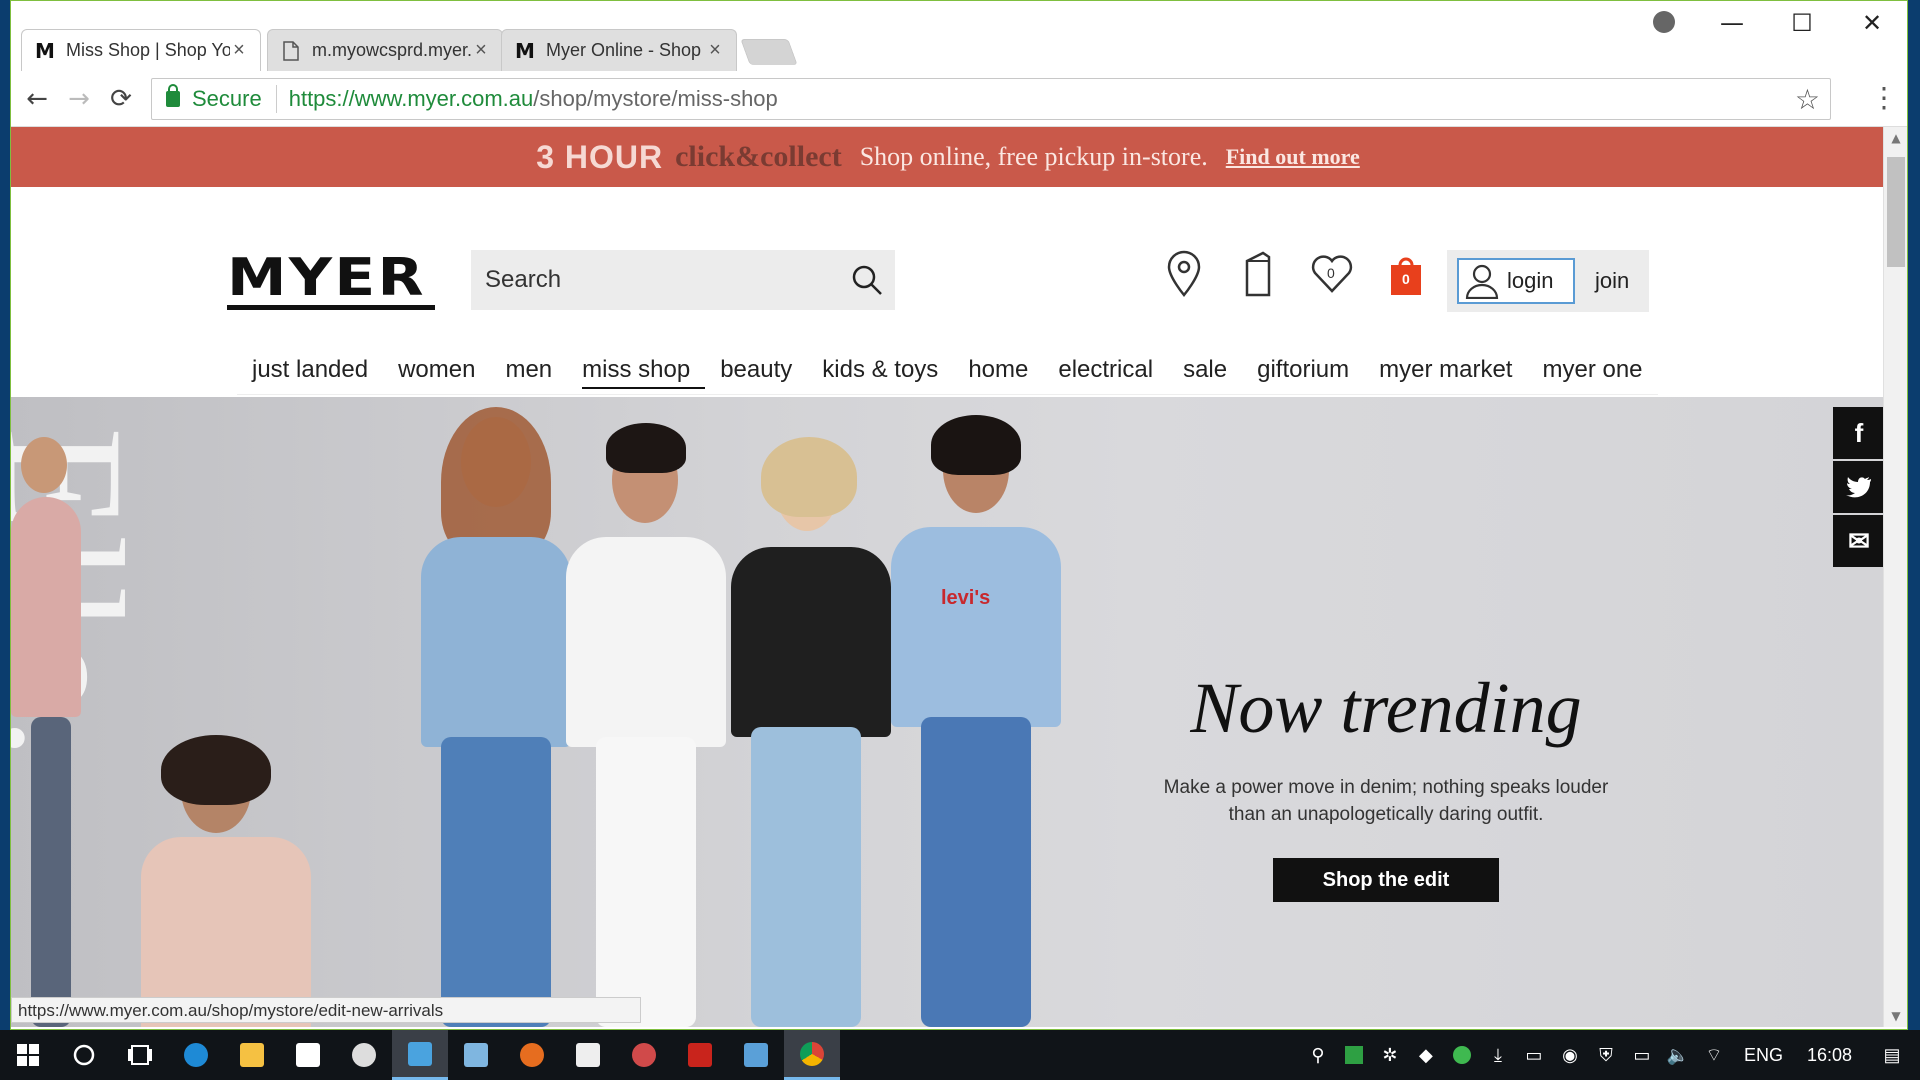 The image size is (1920, 1080). I want to click on pinwheel-tray-icon: ✲, so click(1390, 1055).